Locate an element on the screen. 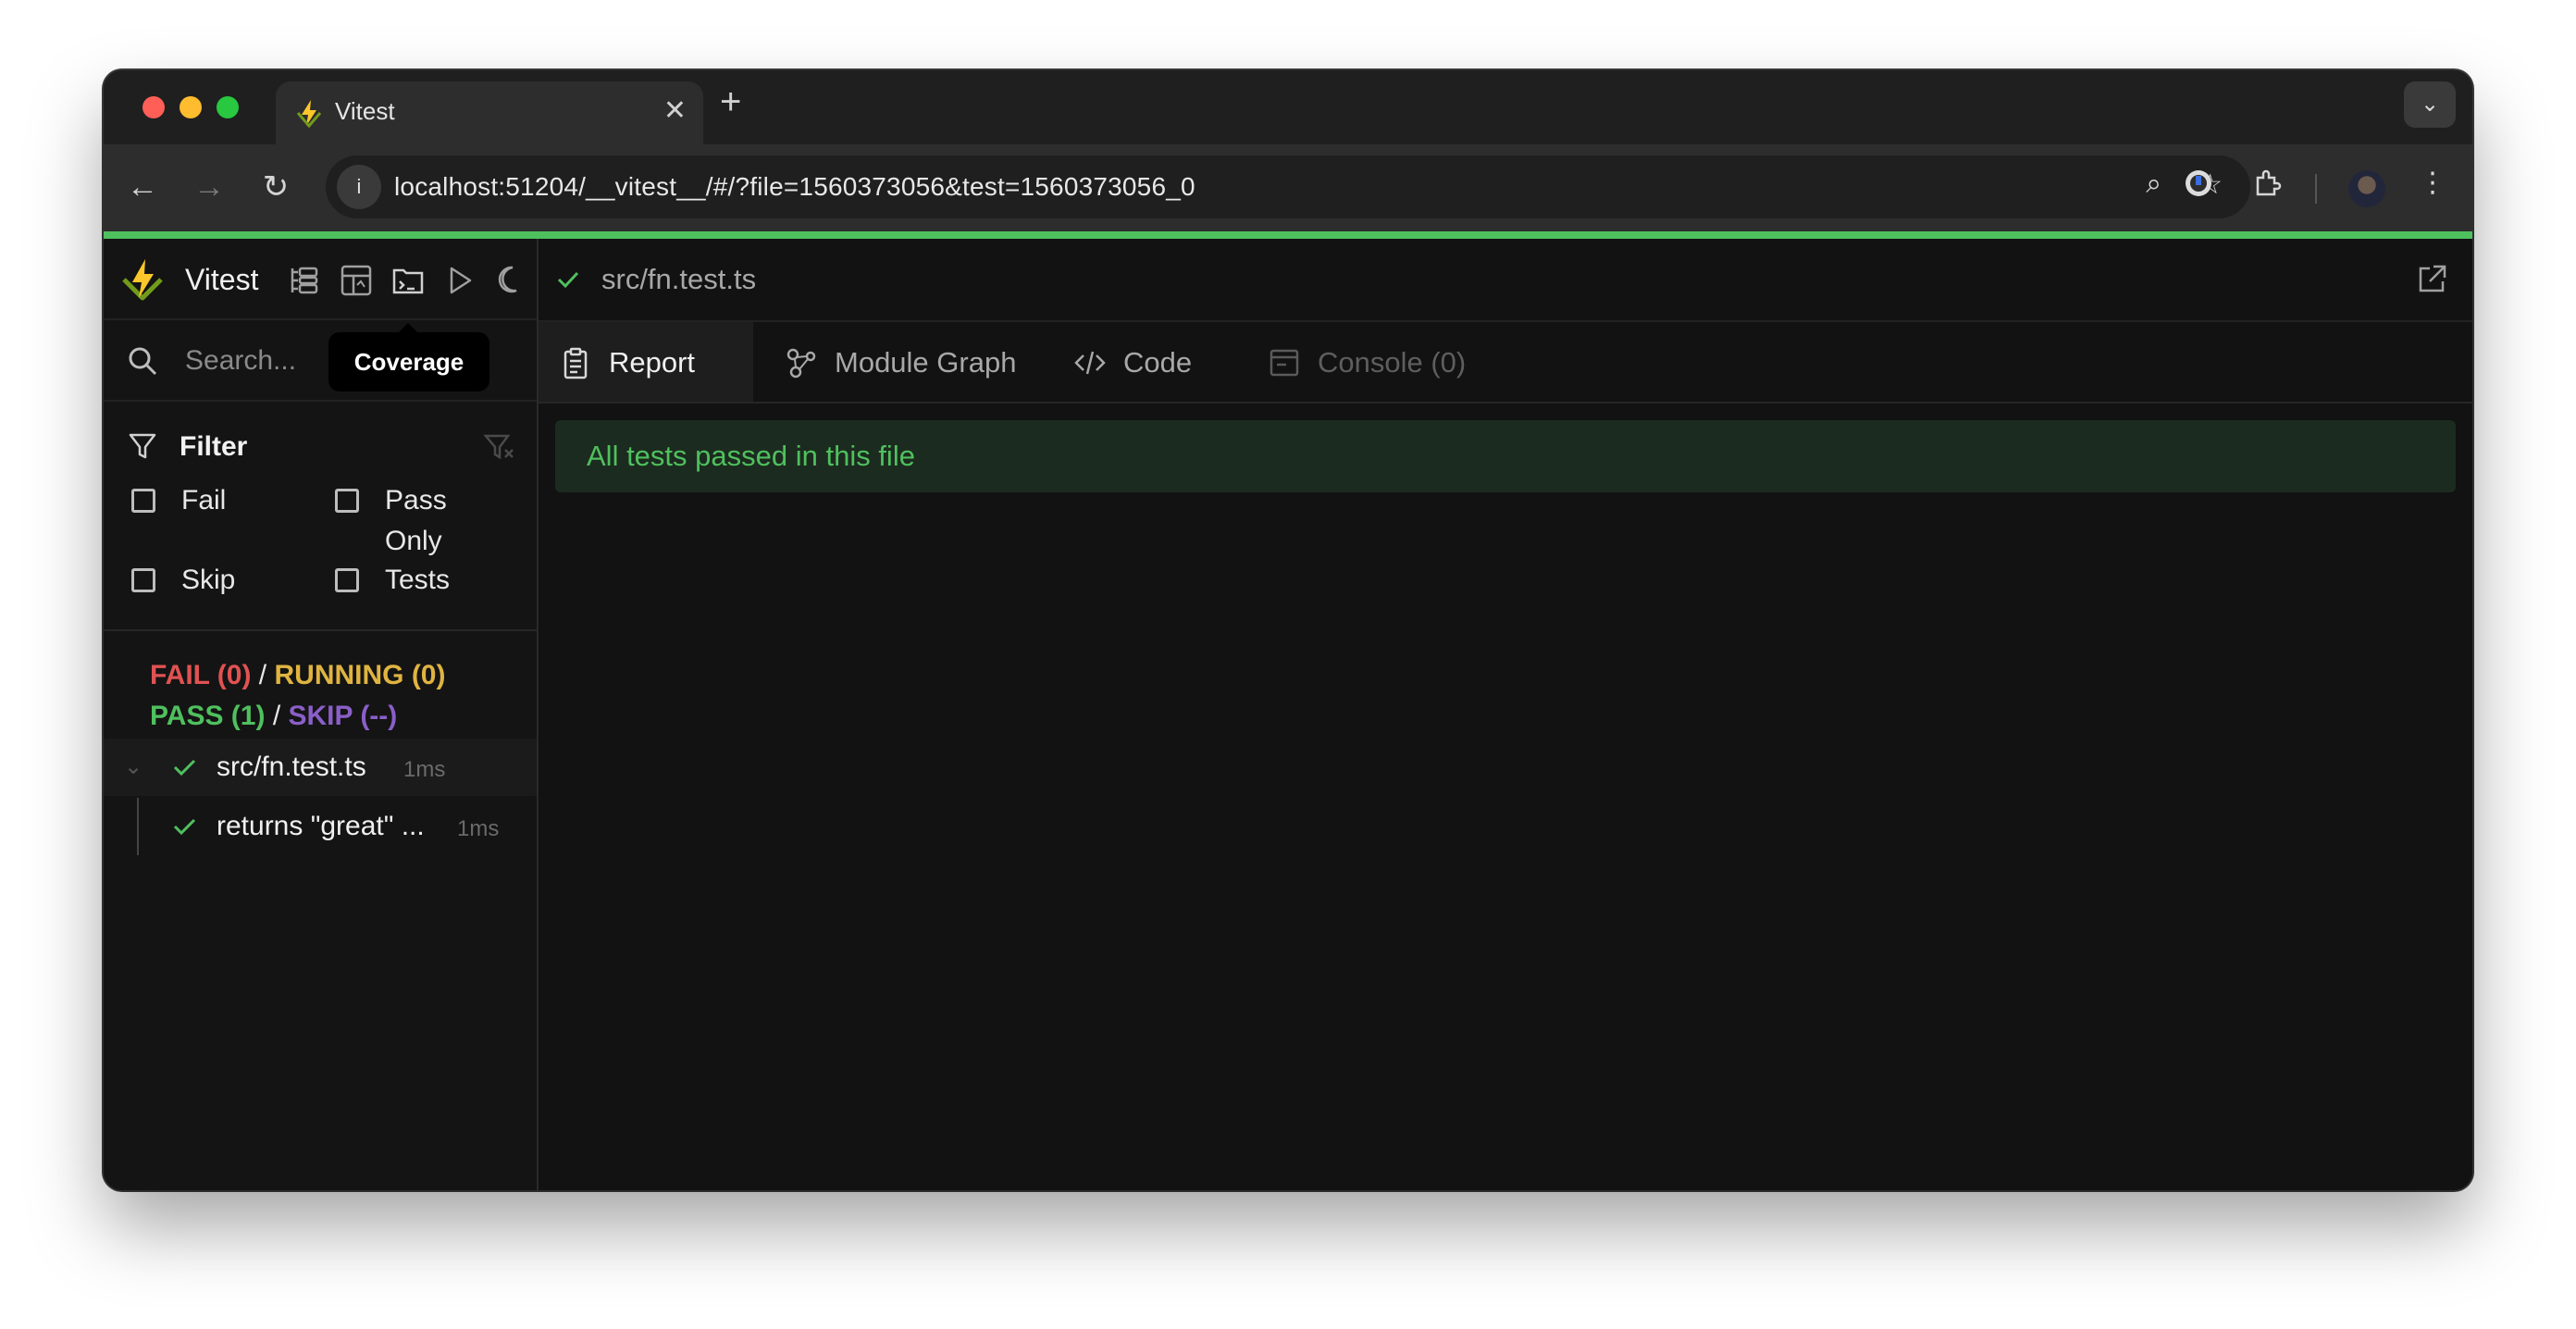 The width and height of the screenshot is (2576, 1329). sidebar-header: Vitest is located at coordinates (320, 279).